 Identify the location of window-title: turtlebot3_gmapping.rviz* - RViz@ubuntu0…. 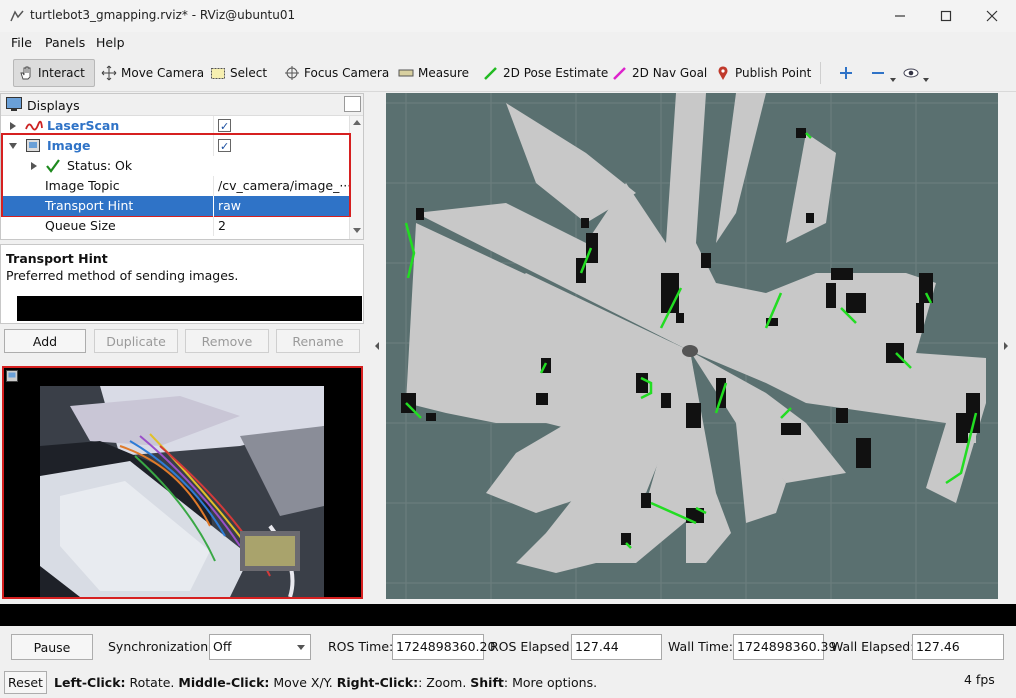
(163, 15).